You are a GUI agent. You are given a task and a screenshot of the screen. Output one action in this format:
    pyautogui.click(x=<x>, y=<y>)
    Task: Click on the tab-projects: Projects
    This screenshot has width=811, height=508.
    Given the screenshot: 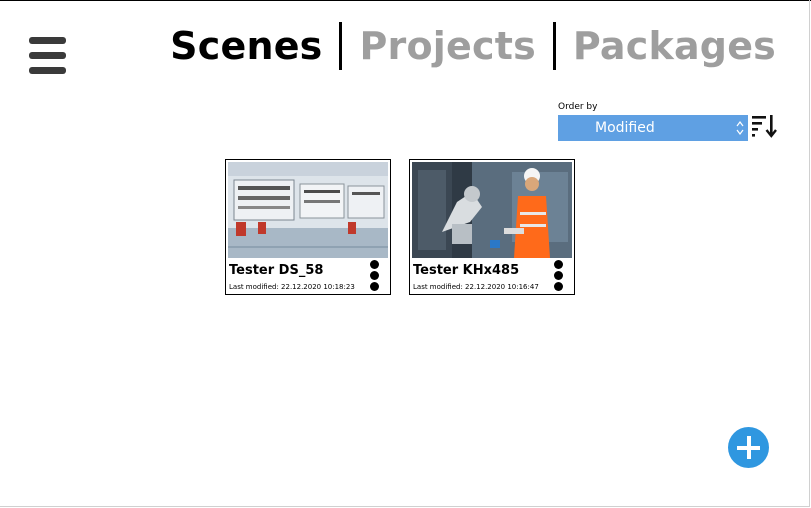 What is the action you would take?
    pyautogui.click(x=447, y=46)
    